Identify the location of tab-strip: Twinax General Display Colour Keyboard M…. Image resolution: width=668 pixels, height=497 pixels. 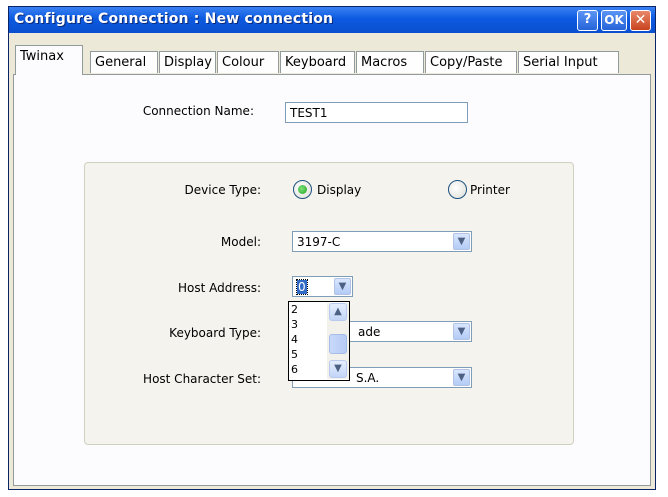
(333, 60).